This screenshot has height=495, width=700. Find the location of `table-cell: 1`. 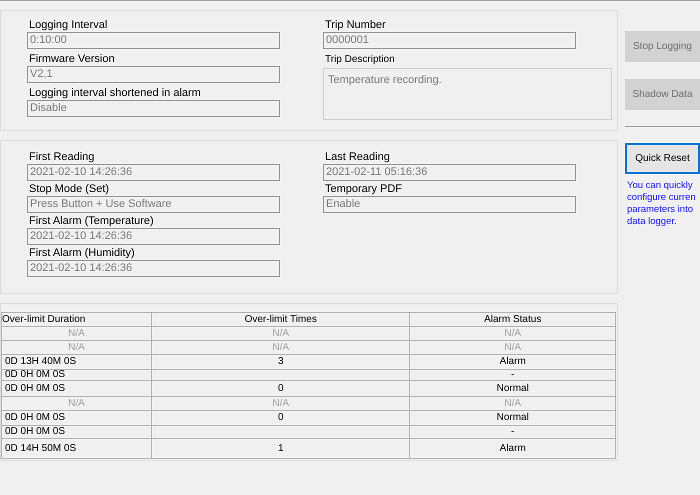

table-cell: 1 is located at coordinates (281, 448).